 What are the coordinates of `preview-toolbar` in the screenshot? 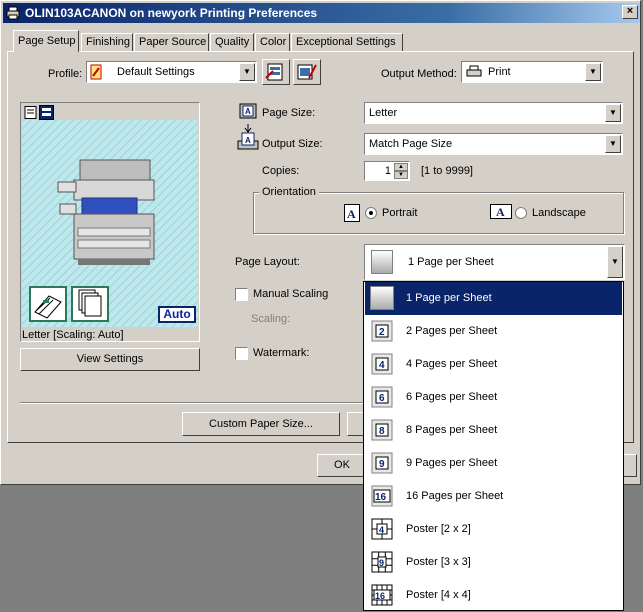 It's located at (110, 112).